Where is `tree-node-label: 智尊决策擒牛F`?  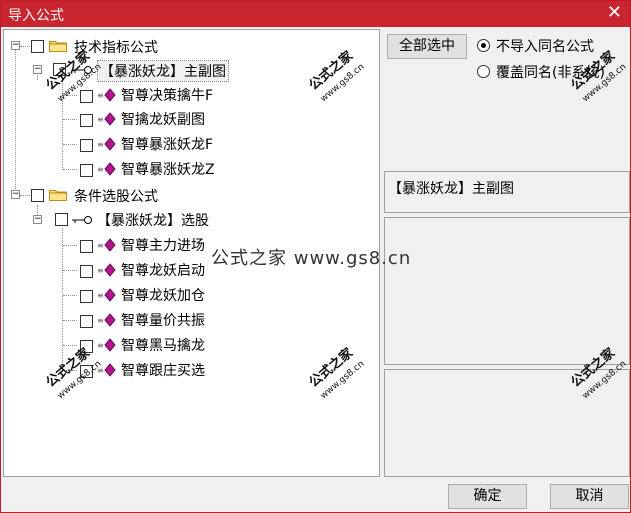
tree-node-label: 智尊决策擒牛F is located at coordinates (167, 96).